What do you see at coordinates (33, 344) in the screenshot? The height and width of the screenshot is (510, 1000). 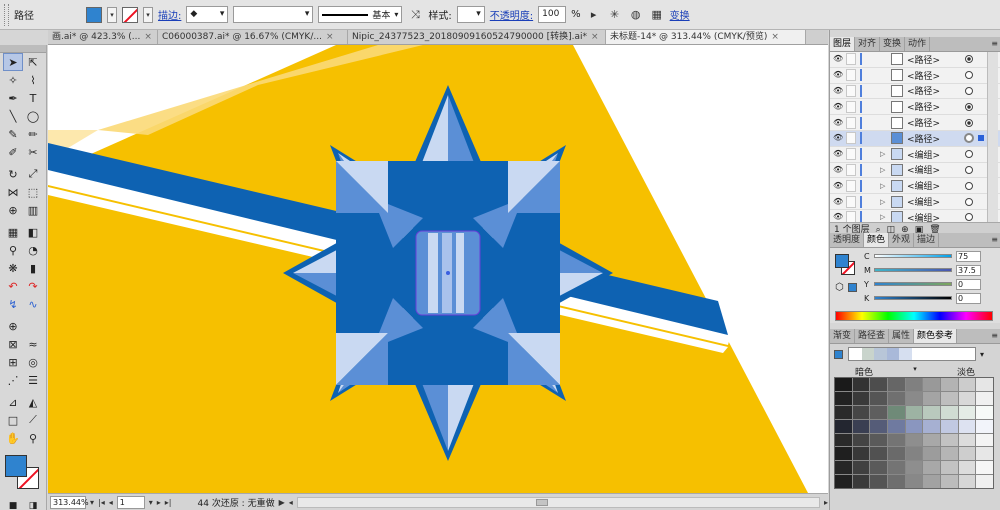 I see `warp-tool-icon: ≈` at bounding box center [33, 344].